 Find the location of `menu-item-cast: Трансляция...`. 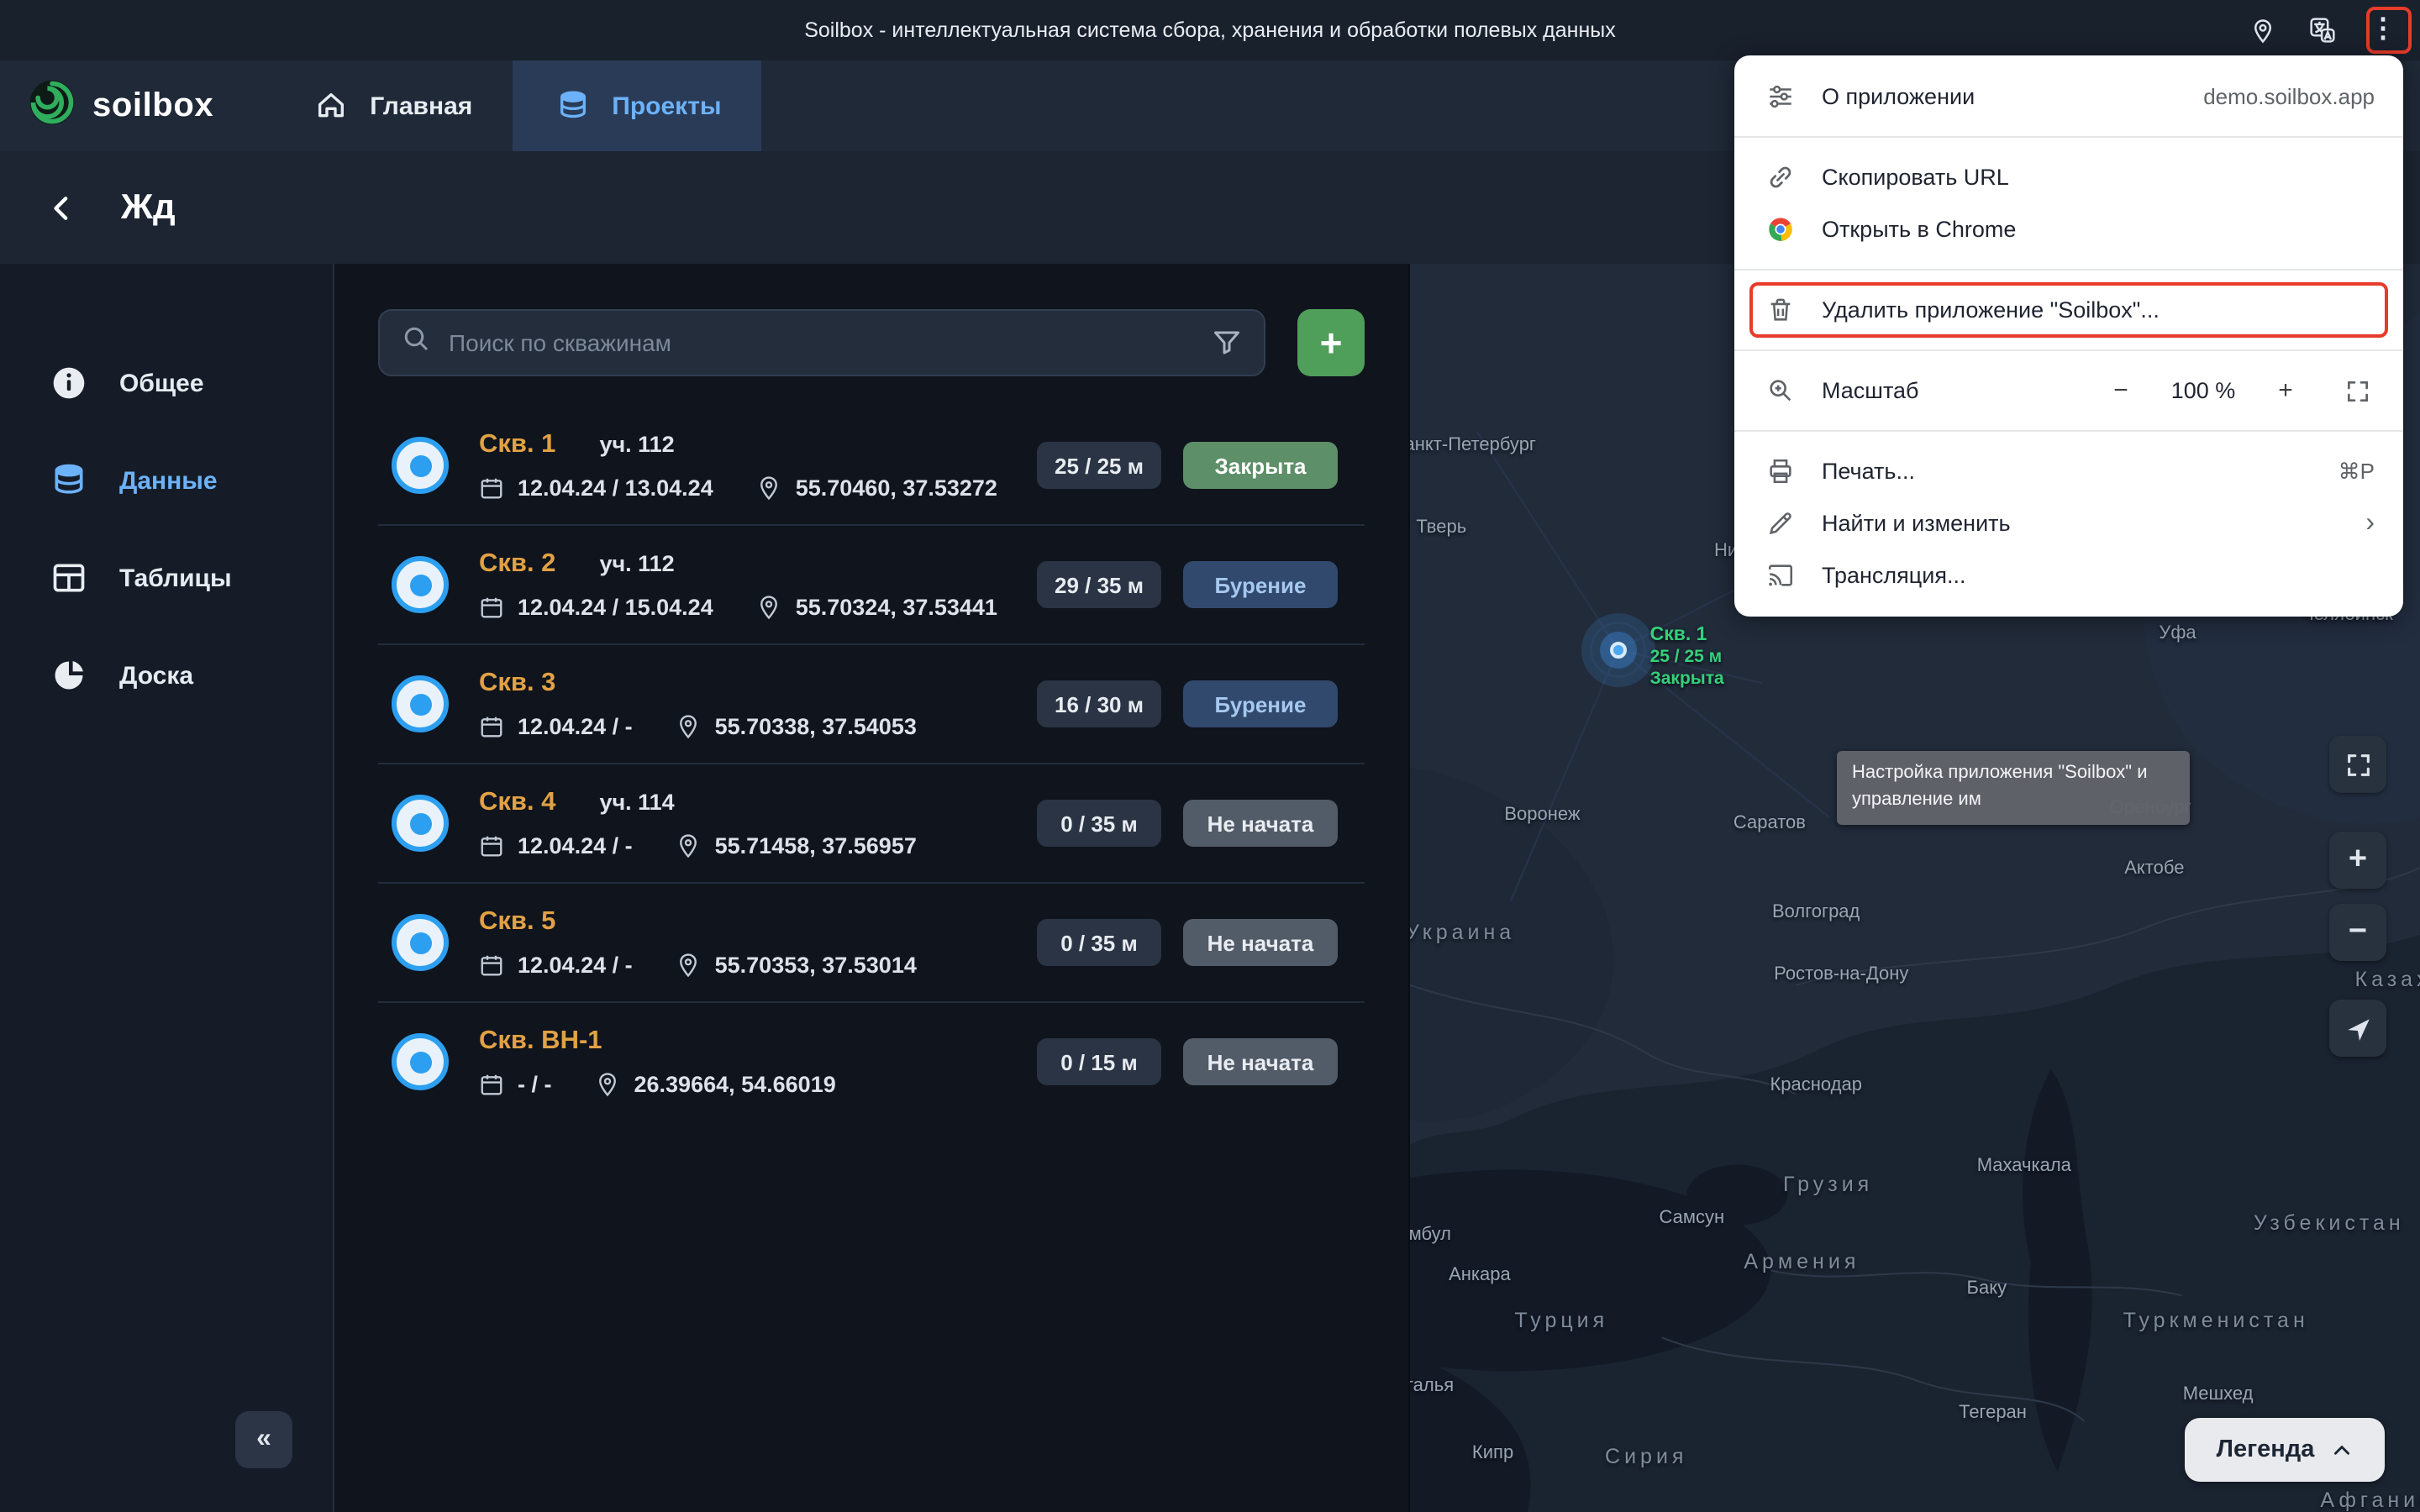

menu-item-cast: Трансляция... is located at coordinates (2068, 575).